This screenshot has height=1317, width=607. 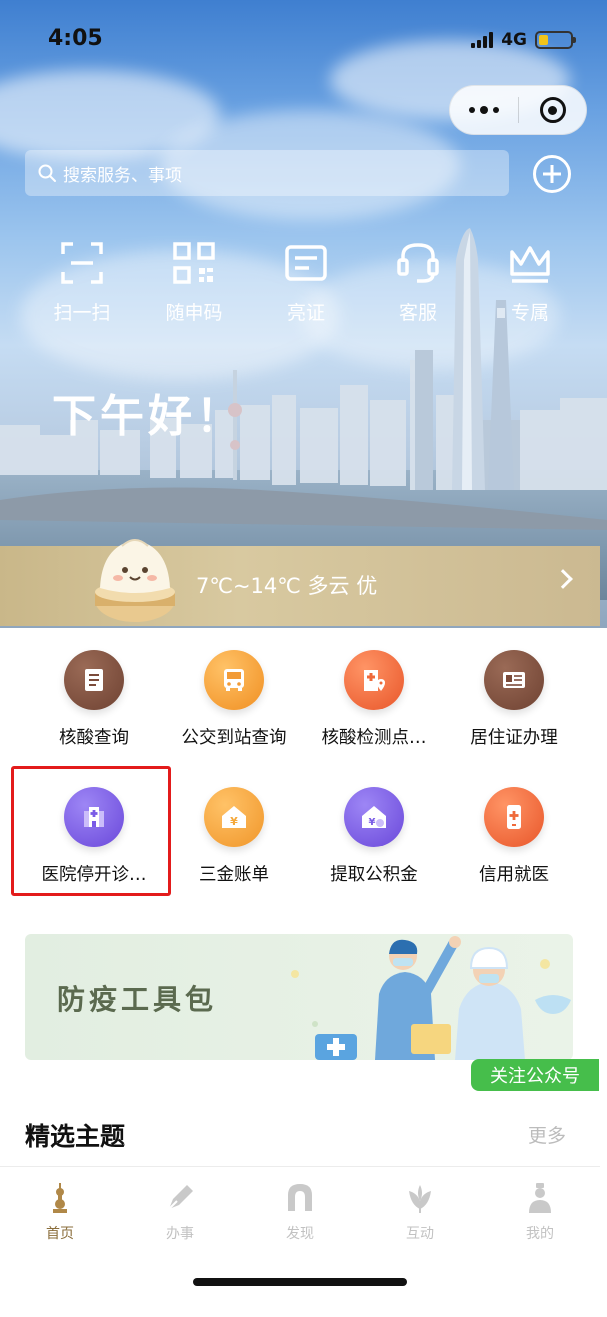 I want to click on medical-phone-icon, so click(x=514, y=817).